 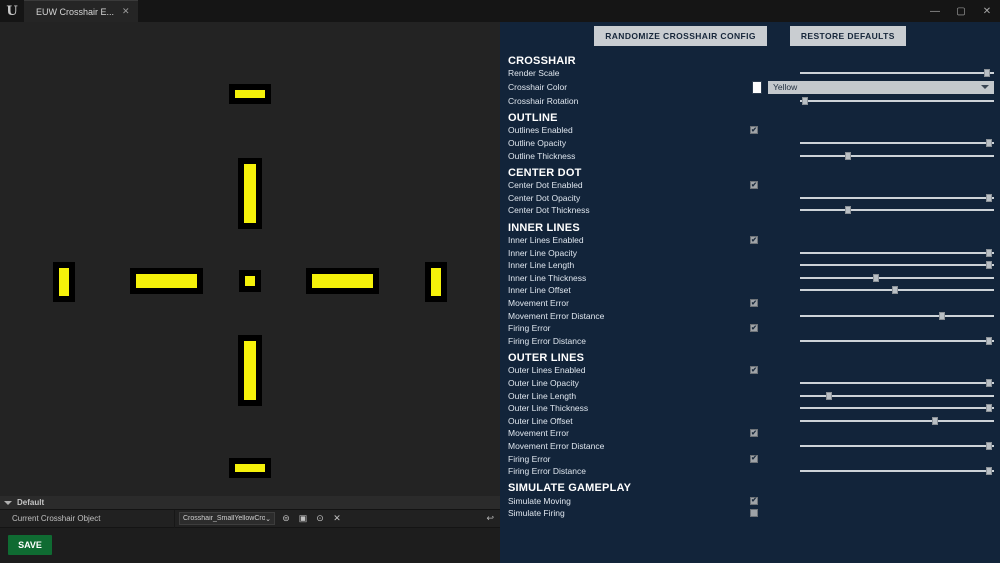 What do you see at coordinates (250, 503) in the screenshot?
I see `details-category-header: Default` at bounding box center [250, 503].